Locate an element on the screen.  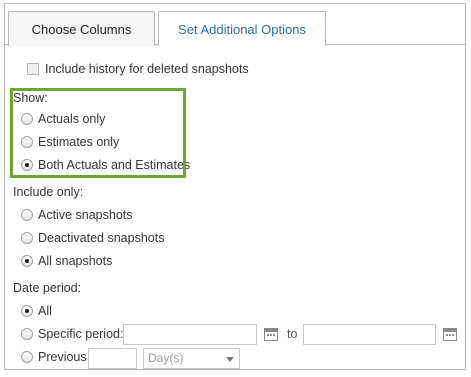
tab-bar: Choose Columns Set Additional Options is located at coordinates (235, 25).